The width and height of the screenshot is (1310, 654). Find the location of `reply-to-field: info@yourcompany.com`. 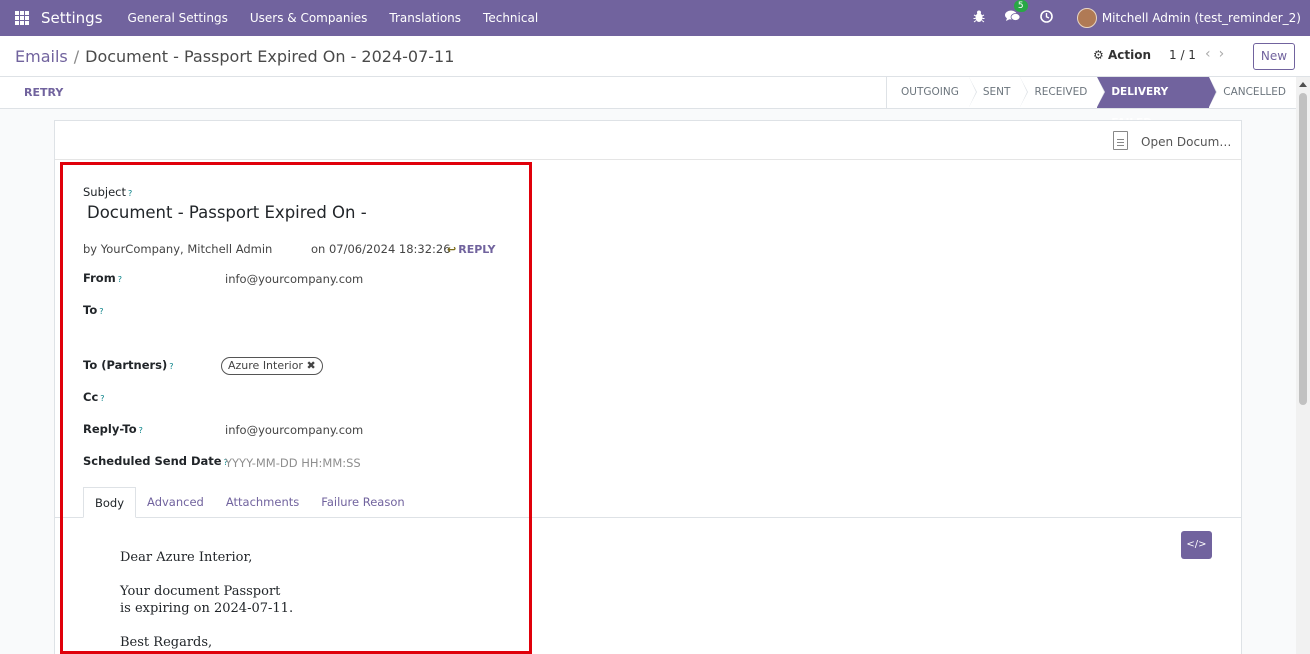

reply-to-field: info@yourcompany.com is located at coordinates (294, 430).